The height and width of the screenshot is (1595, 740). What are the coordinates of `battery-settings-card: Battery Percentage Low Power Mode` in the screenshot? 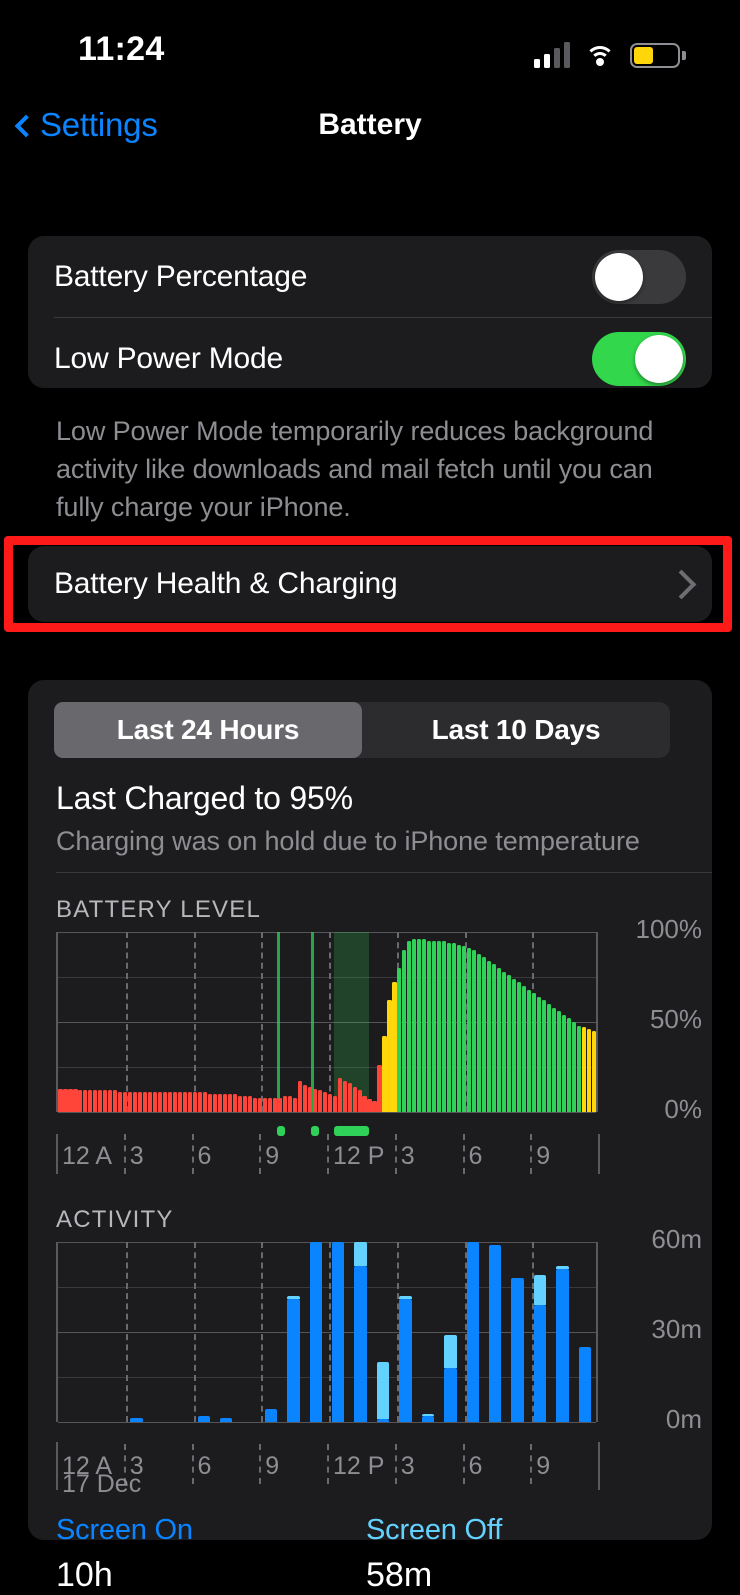 It's located at (370, 312).